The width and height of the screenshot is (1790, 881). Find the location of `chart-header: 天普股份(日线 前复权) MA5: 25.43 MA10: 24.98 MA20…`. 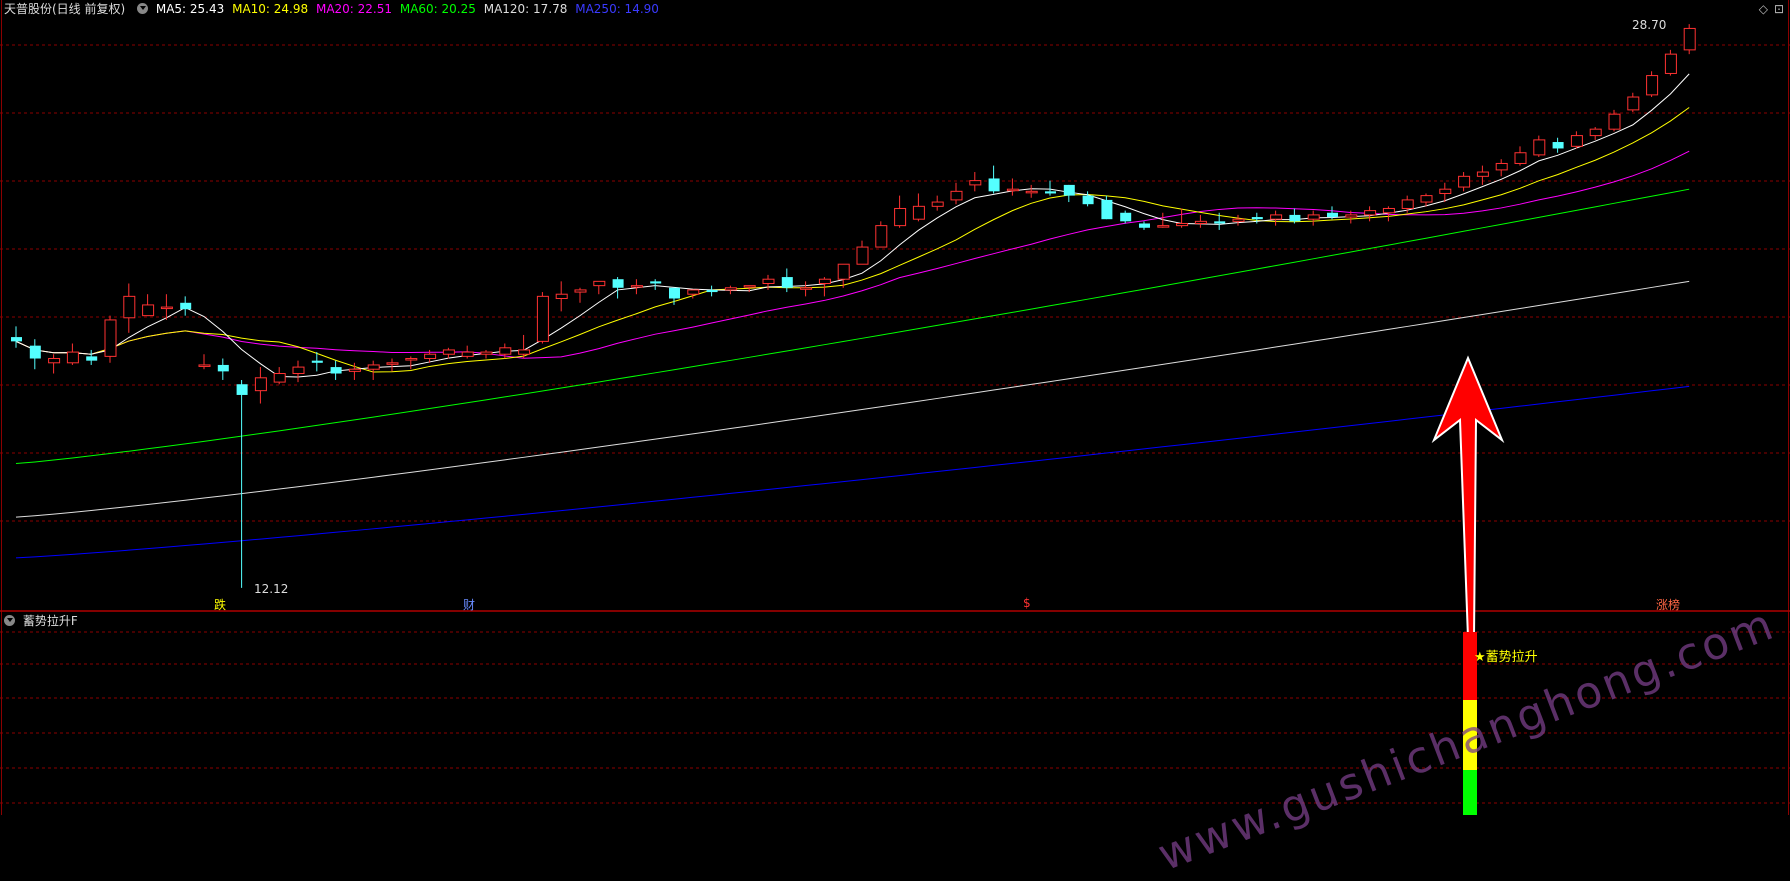

chart-header: 天普股份(日线 前复权) MA5: 25.43 MA10: 24.98 MA20… is located at coordinates (331, 9).